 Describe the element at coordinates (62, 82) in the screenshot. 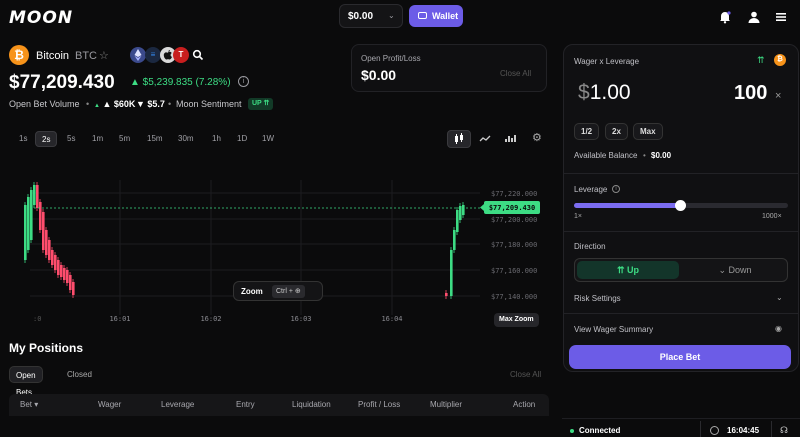

I see `asset-price: $77,209.430` at that location.